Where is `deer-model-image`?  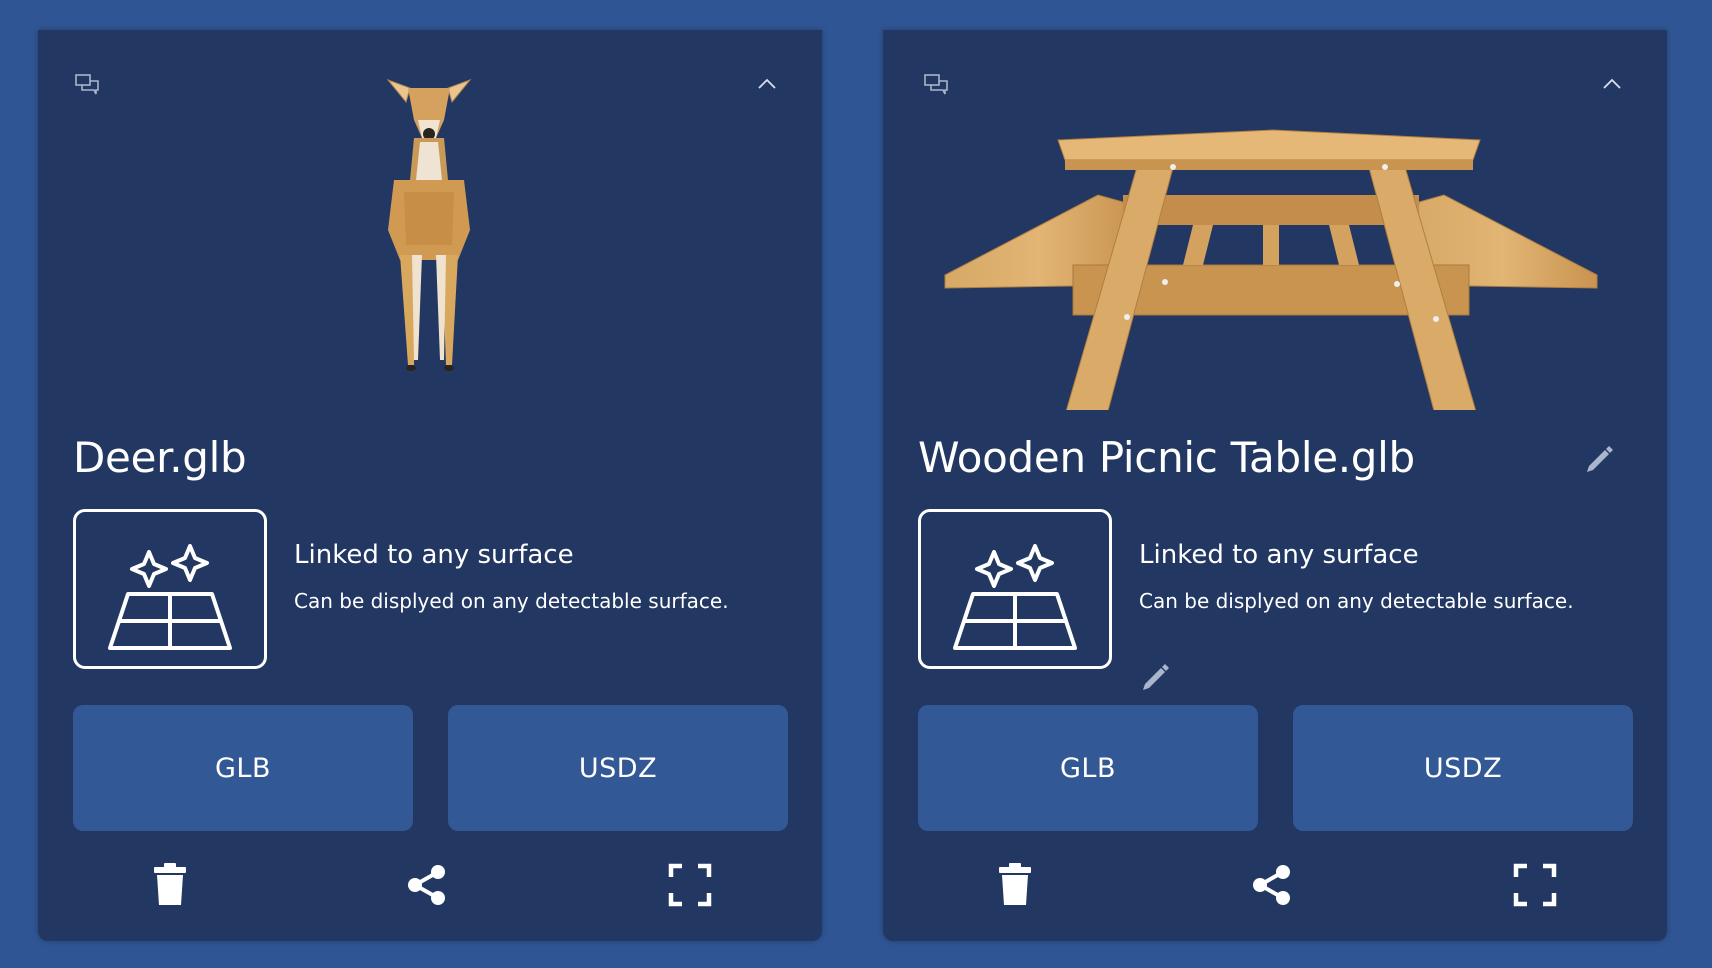 deer-model-image is located at coordinates (429, 224).